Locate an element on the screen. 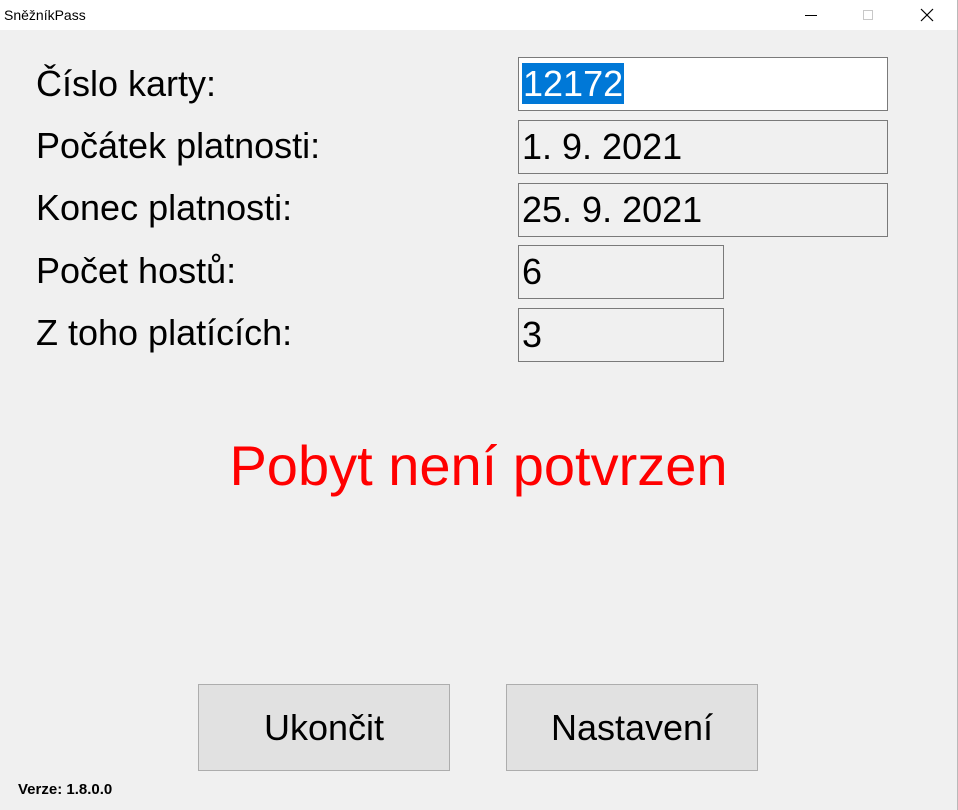  valid-from-label: Počátek platnosti: is located at coordinates (178, 145).